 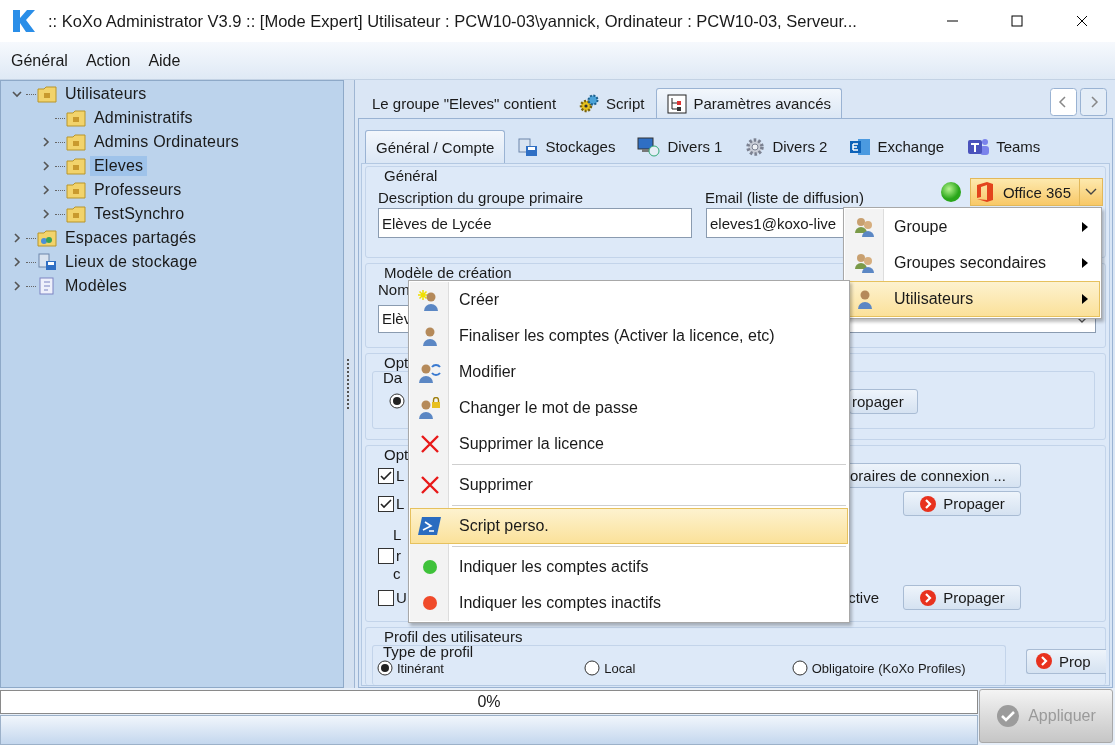 I want to click on user-sync-icon, so click(x=430, y=372).